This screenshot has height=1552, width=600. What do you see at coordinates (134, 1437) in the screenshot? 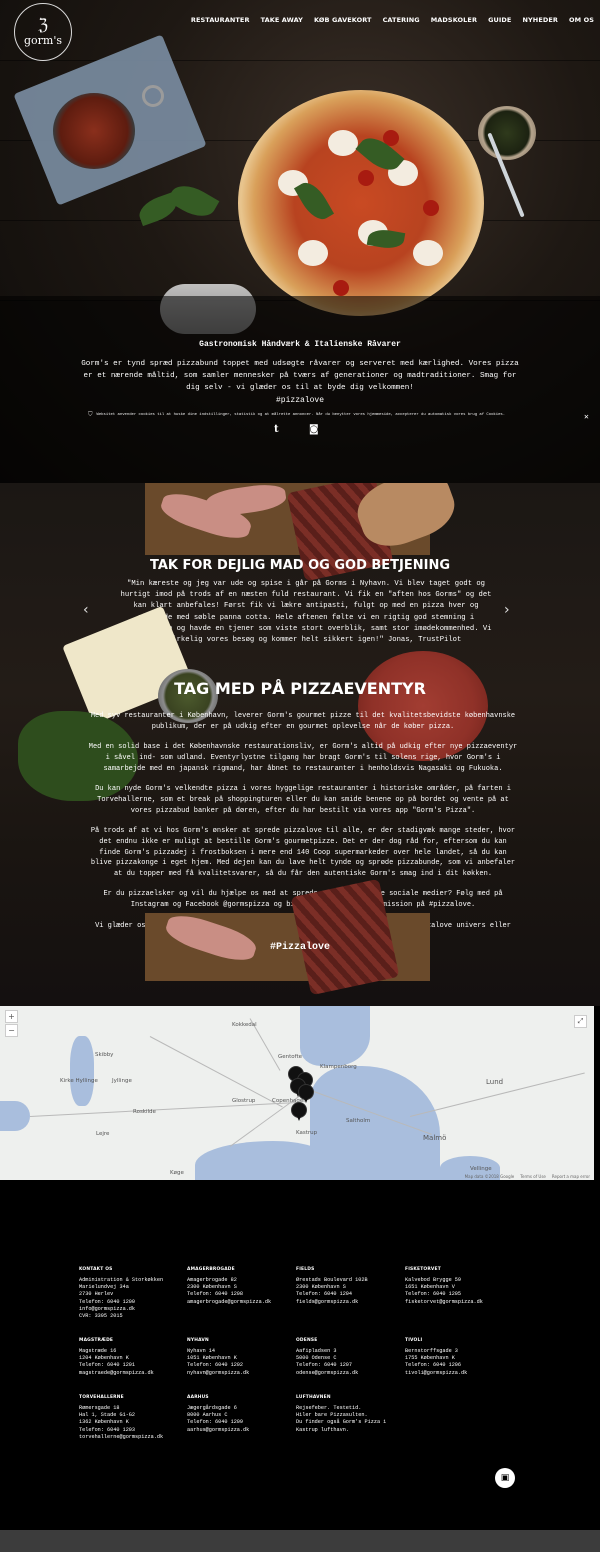
I see `footer-email-link: torvehallerne@gormspizza.dk` at bounding box center [134, 1437].